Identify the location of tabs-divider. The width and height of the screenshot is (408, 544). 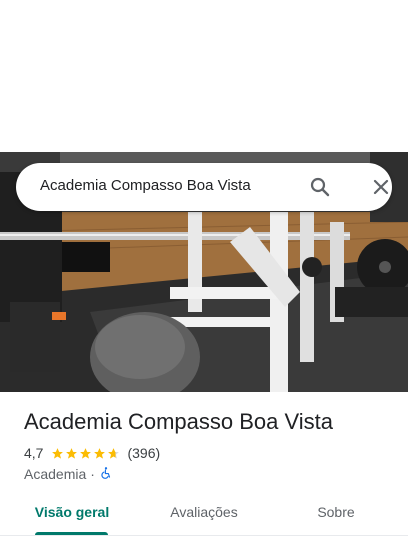
(204, 535).